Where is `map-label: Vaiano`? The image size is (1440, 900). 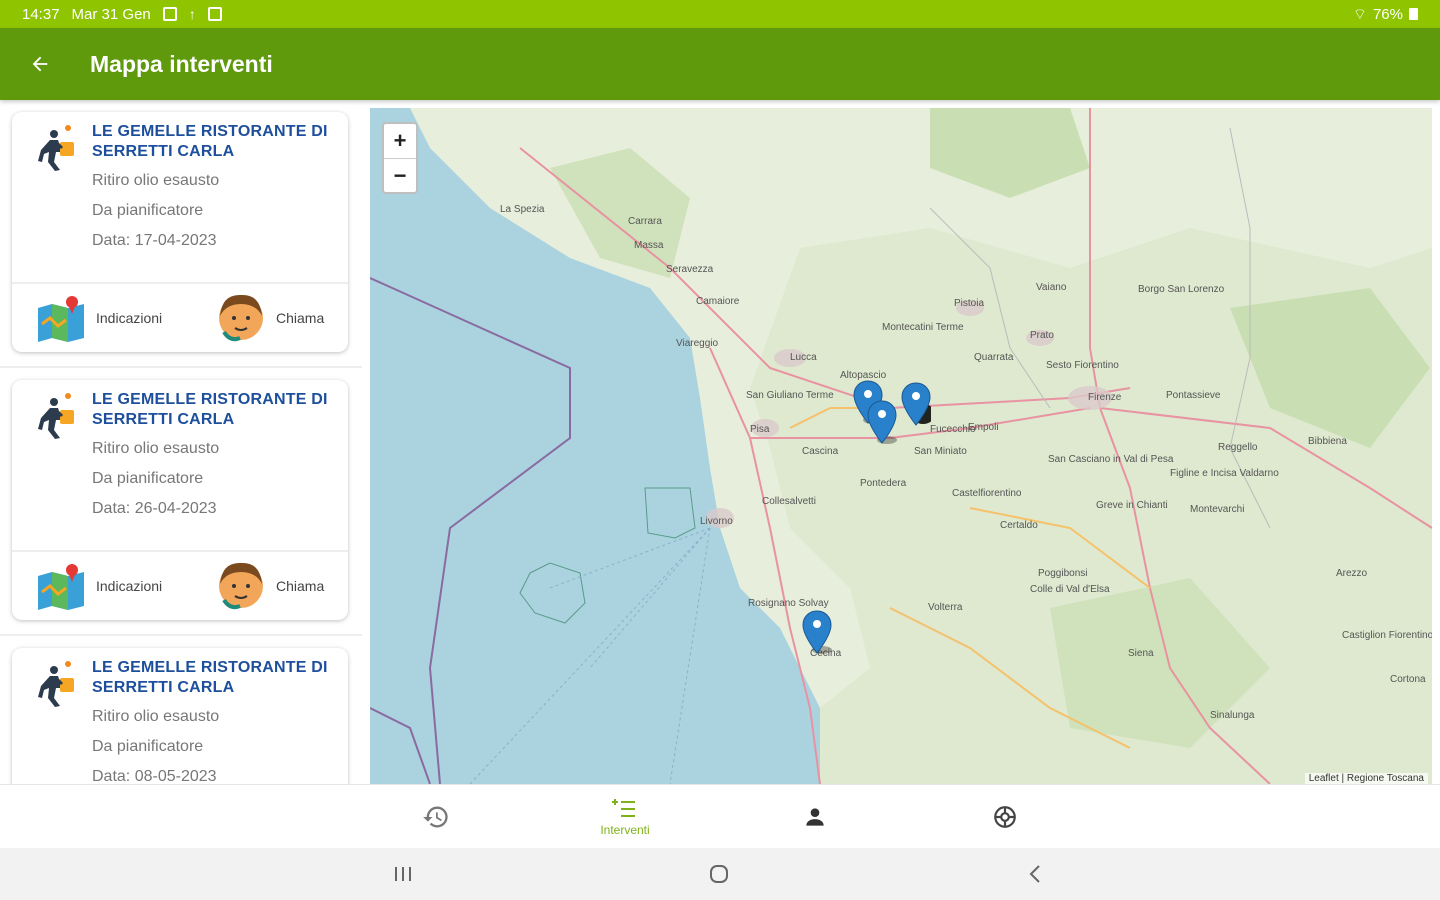 map-label: Vaiano is located at coordinates (1051, 287).